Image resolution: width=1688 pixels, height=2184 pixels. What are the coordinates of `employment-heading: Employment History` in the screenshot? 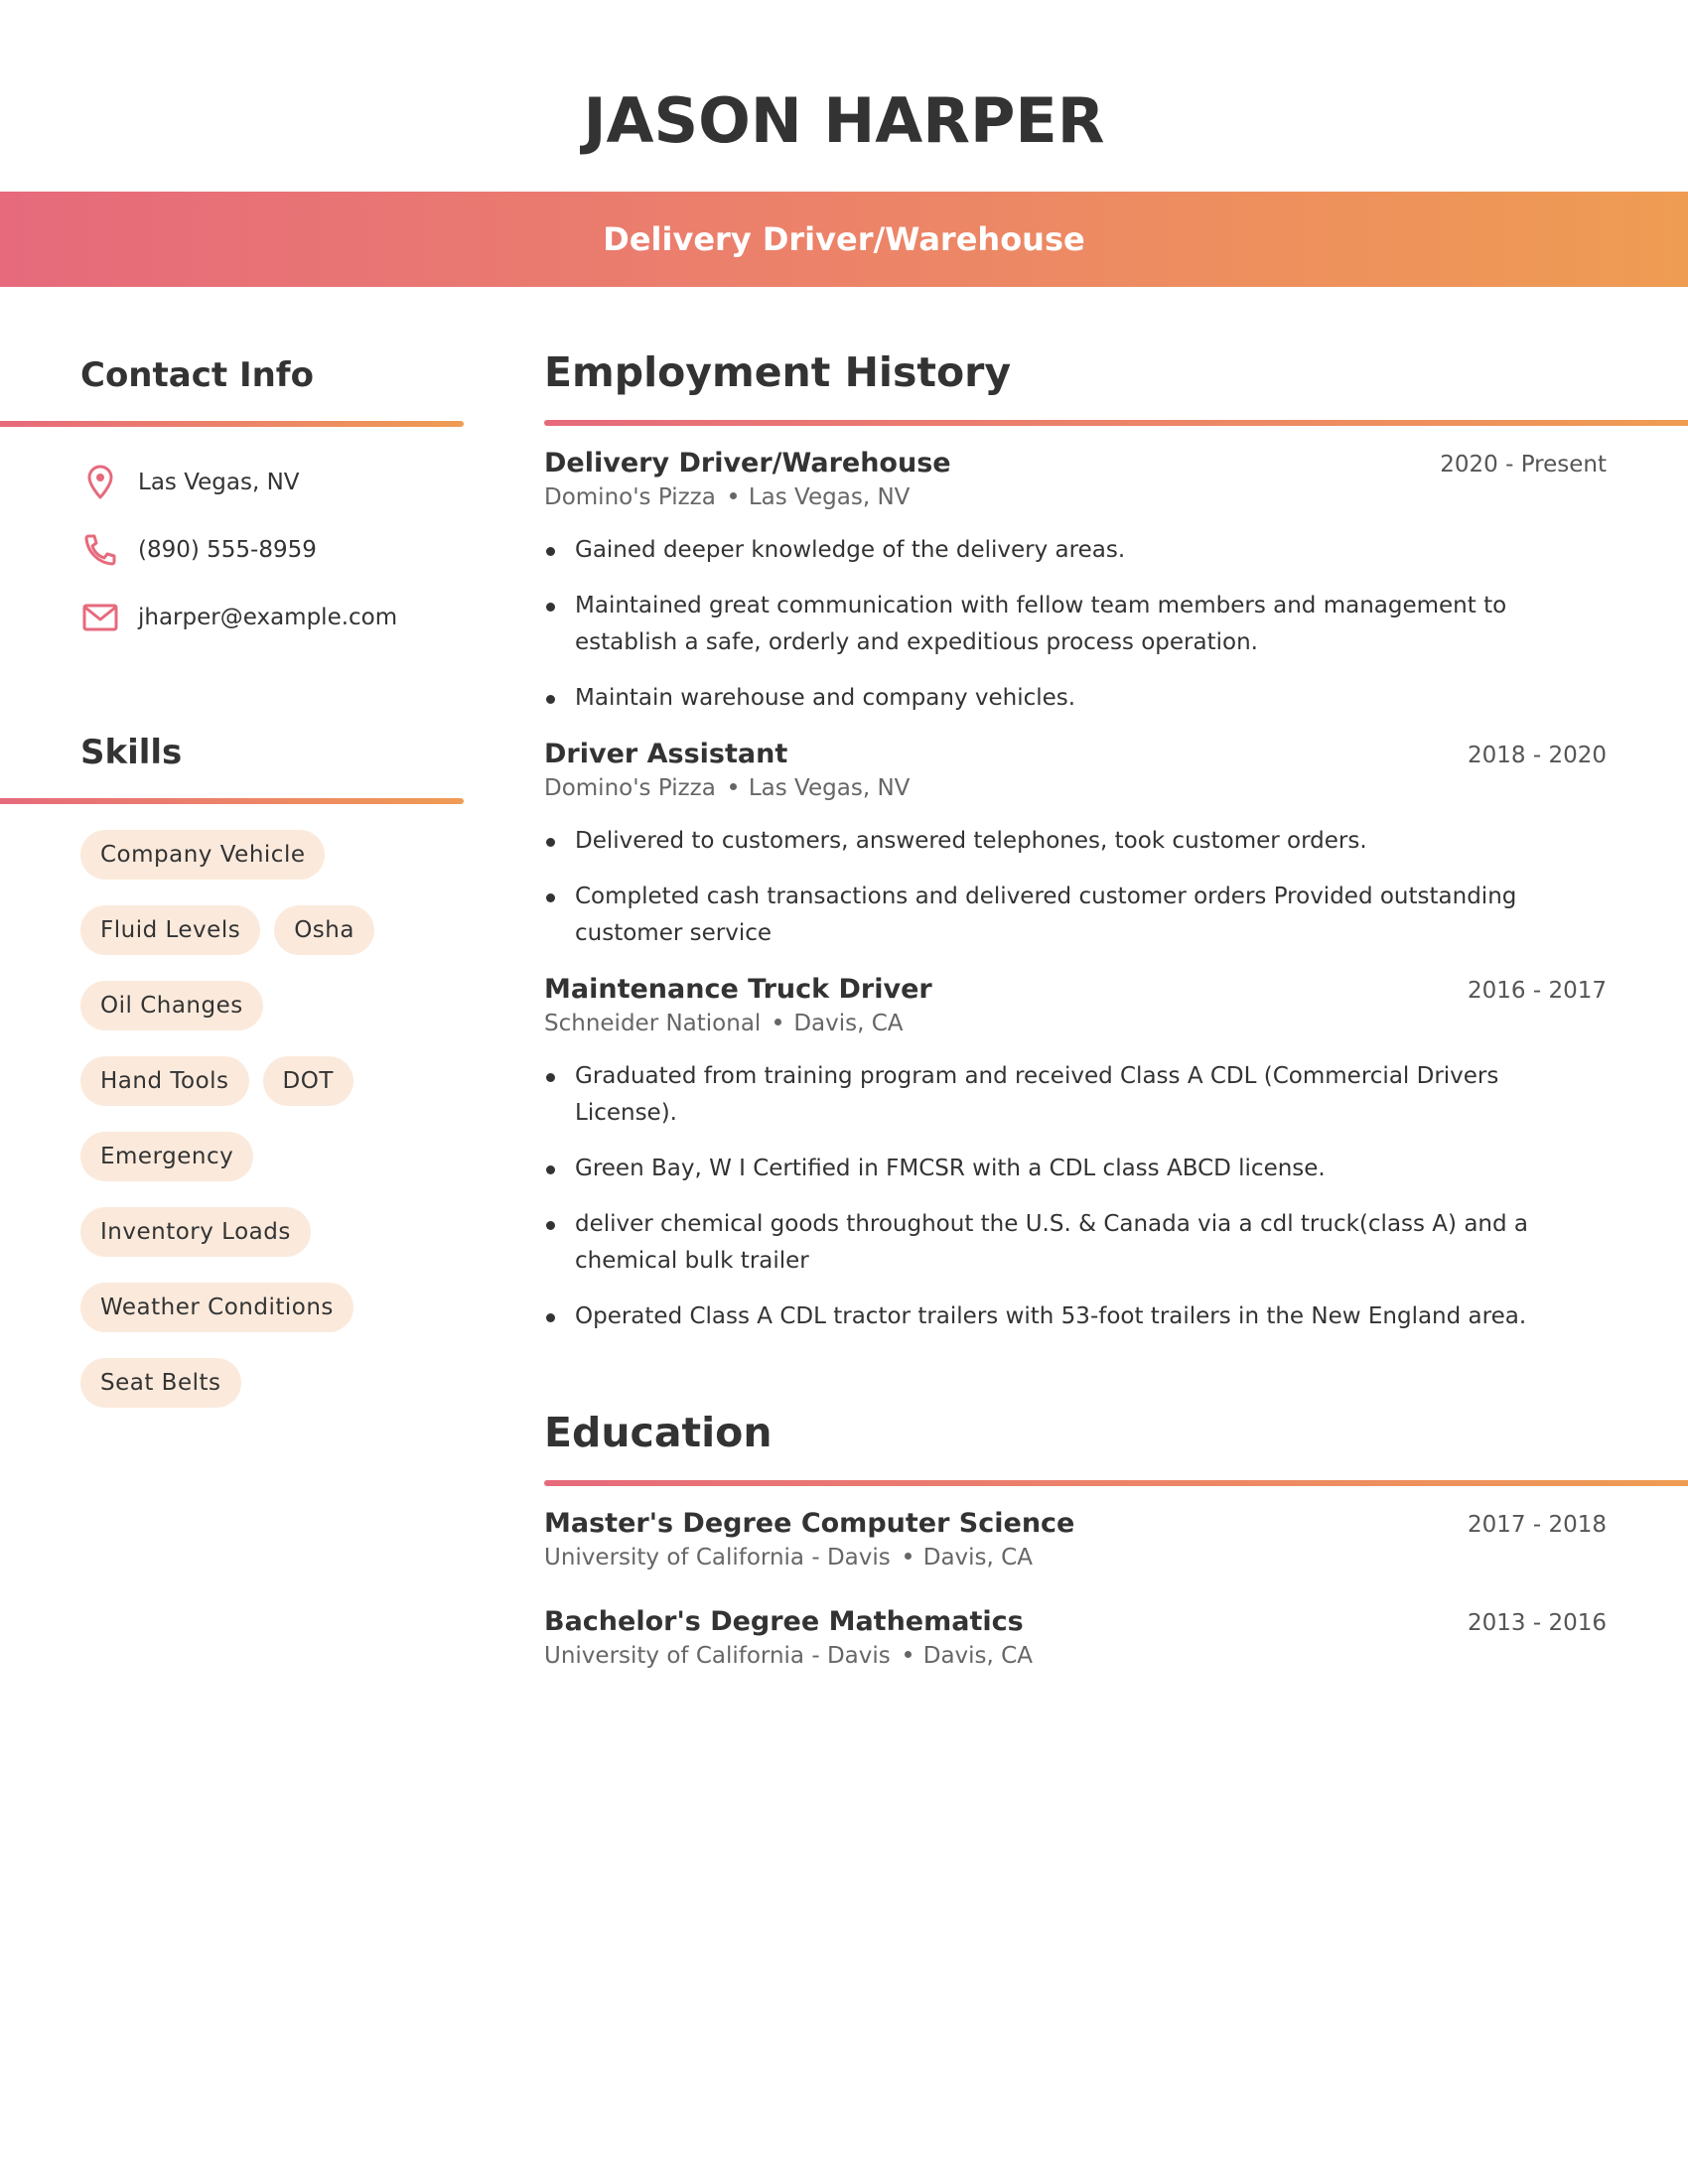 It's located at (778, 372).